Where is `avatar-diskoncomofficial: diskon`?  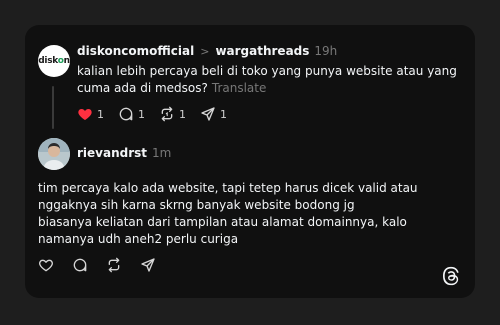
avatar-diskoncomofficial: diskon is located at coordinates (54, 61).